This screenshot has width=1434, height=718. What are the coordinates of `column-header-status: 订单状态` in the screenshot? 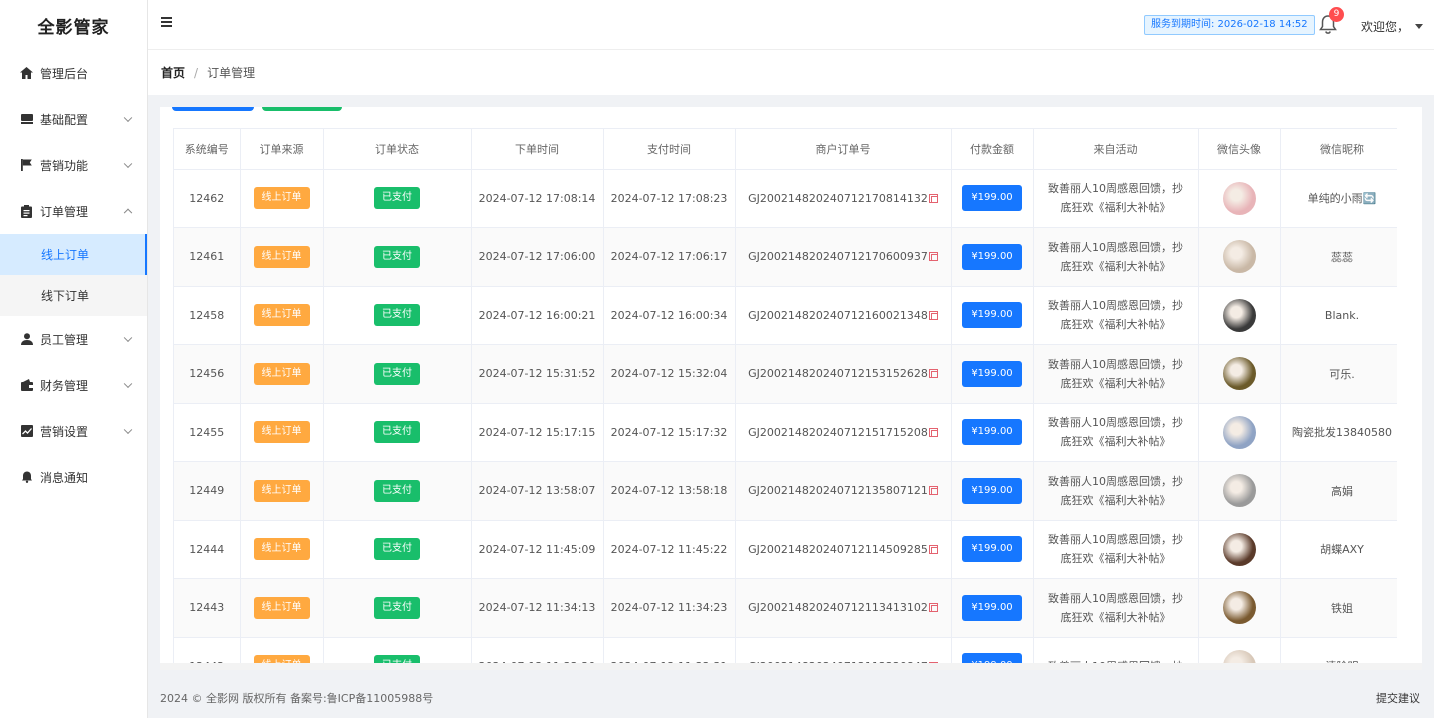 It's located at (397, 149).